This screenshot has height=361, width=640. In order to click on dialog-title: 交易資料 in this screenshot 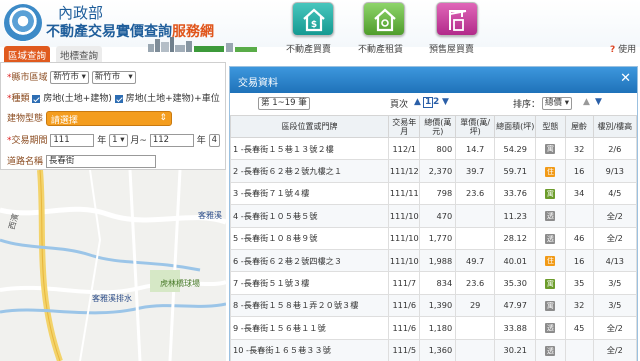, I will do `click(258, 83)`.